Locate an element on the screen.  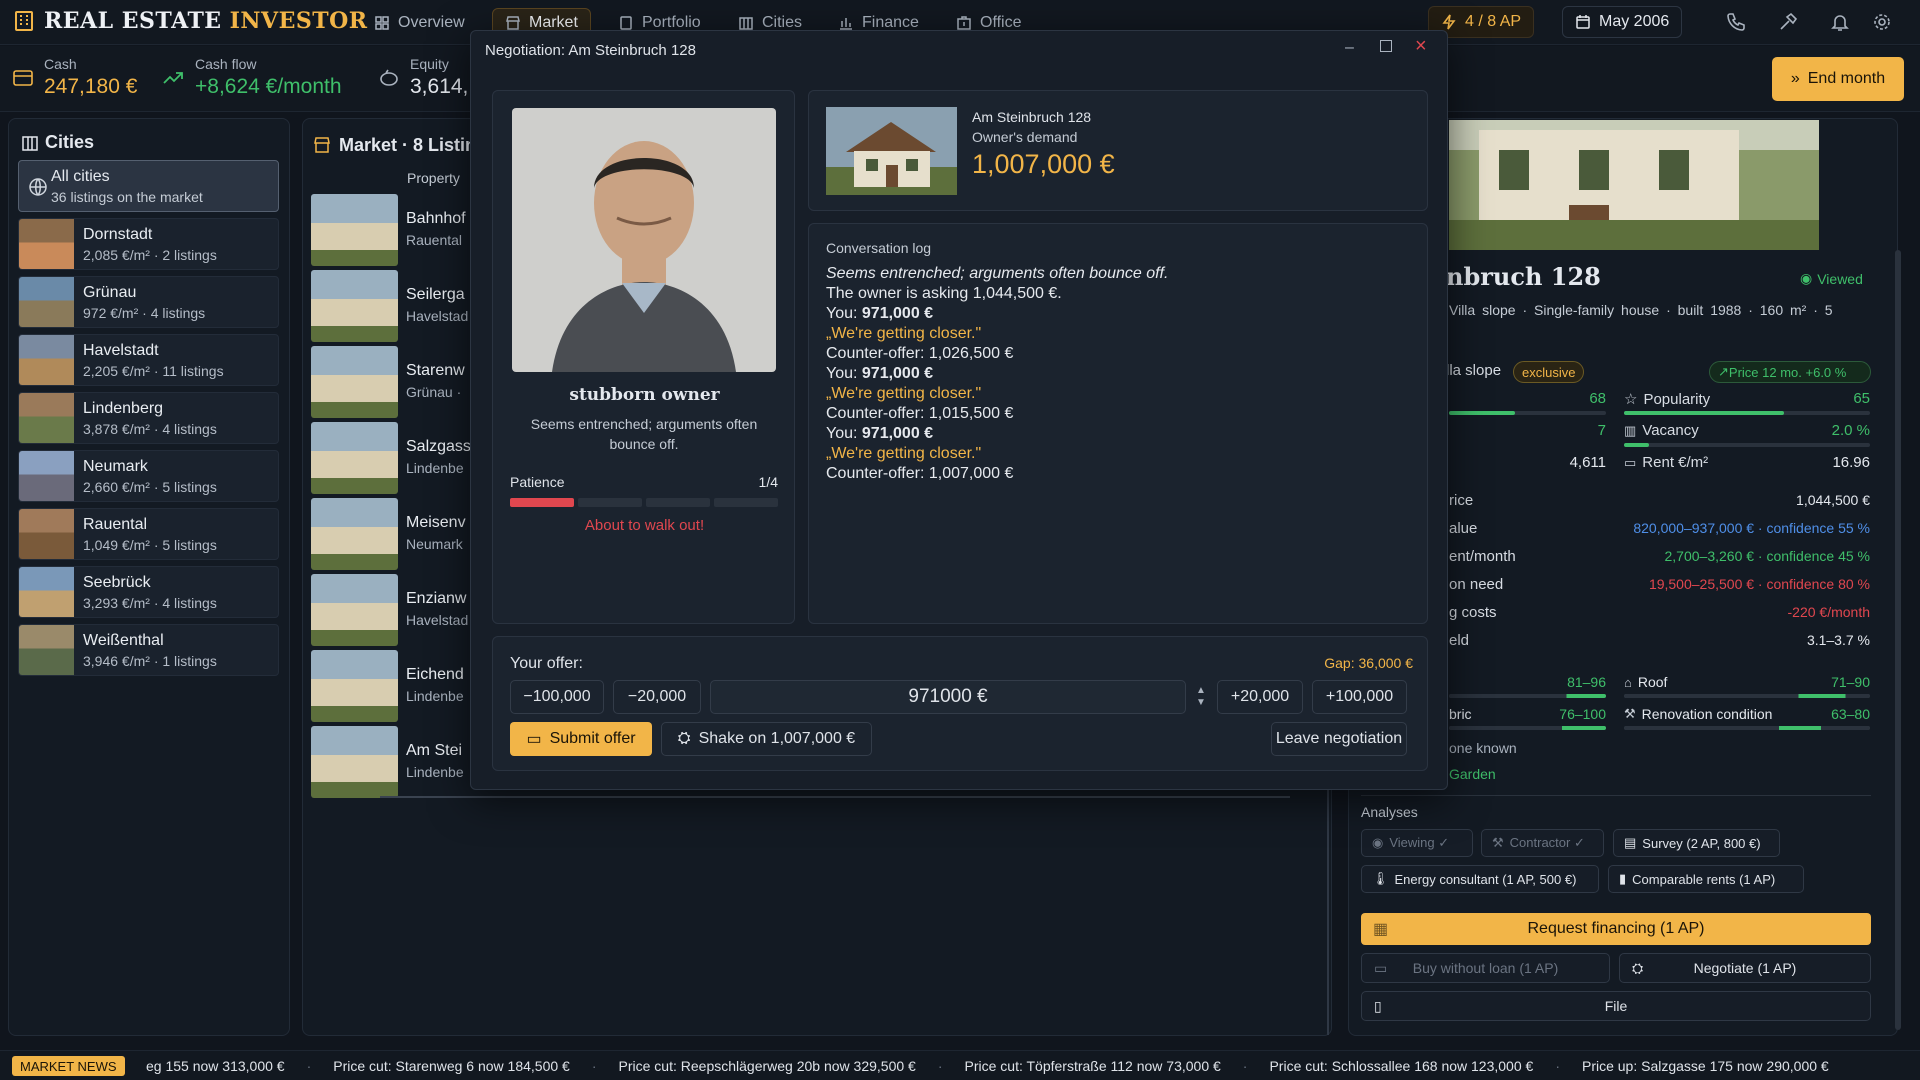
shake-hands-button: ⛭ Shake on 1,007,000 € is located at coordinates (766, 739).